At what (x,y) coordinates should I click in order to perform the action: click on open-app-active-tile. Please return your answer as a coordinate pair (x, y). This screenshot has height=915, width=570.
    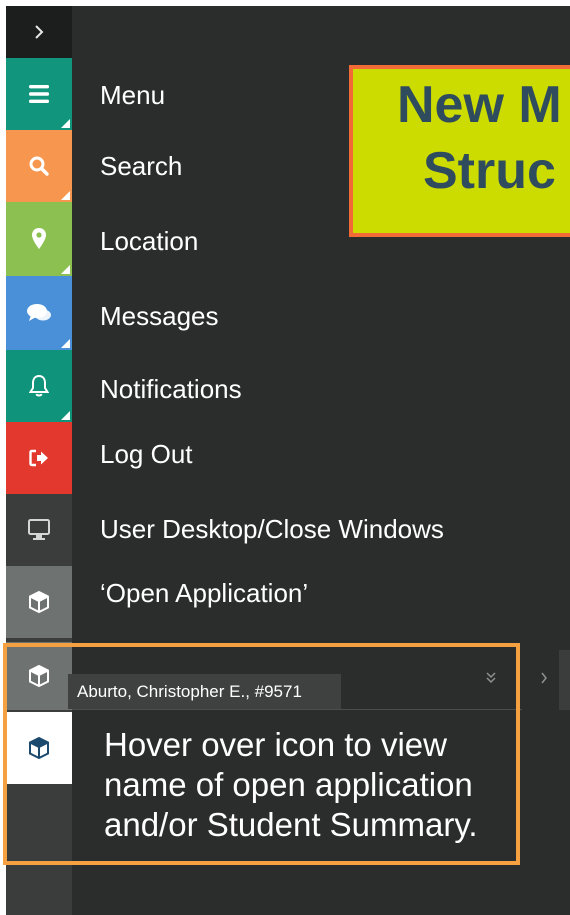
    Looking at the image, I should click on (39, 748).